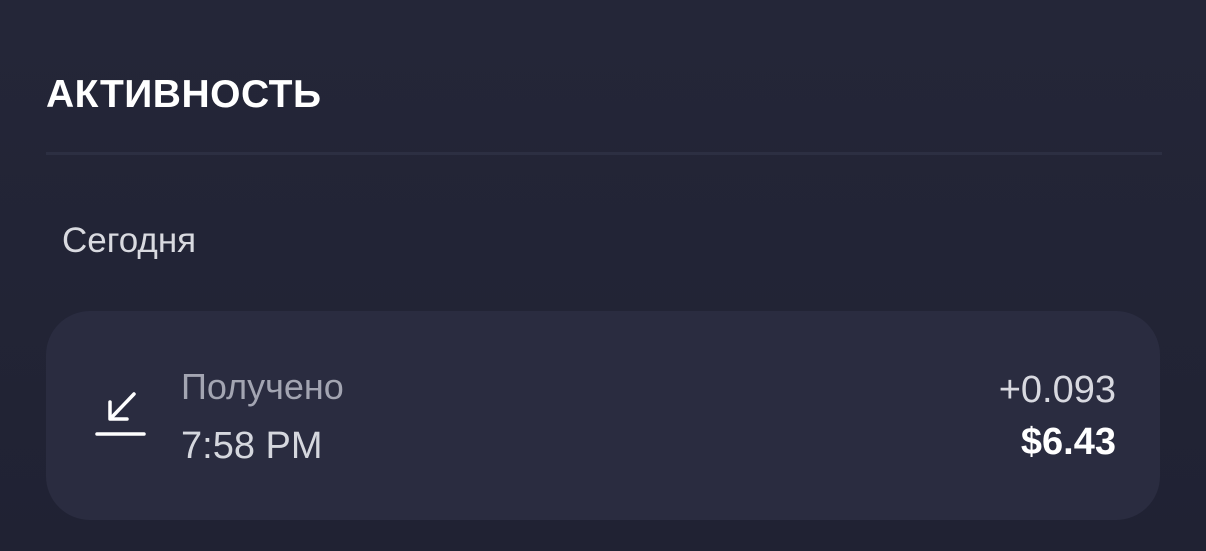  What do you see at coordinates (252, 446) in the screenshot?
I see `transaction-time: 7:58 PM` at bounding box center [252, 446].